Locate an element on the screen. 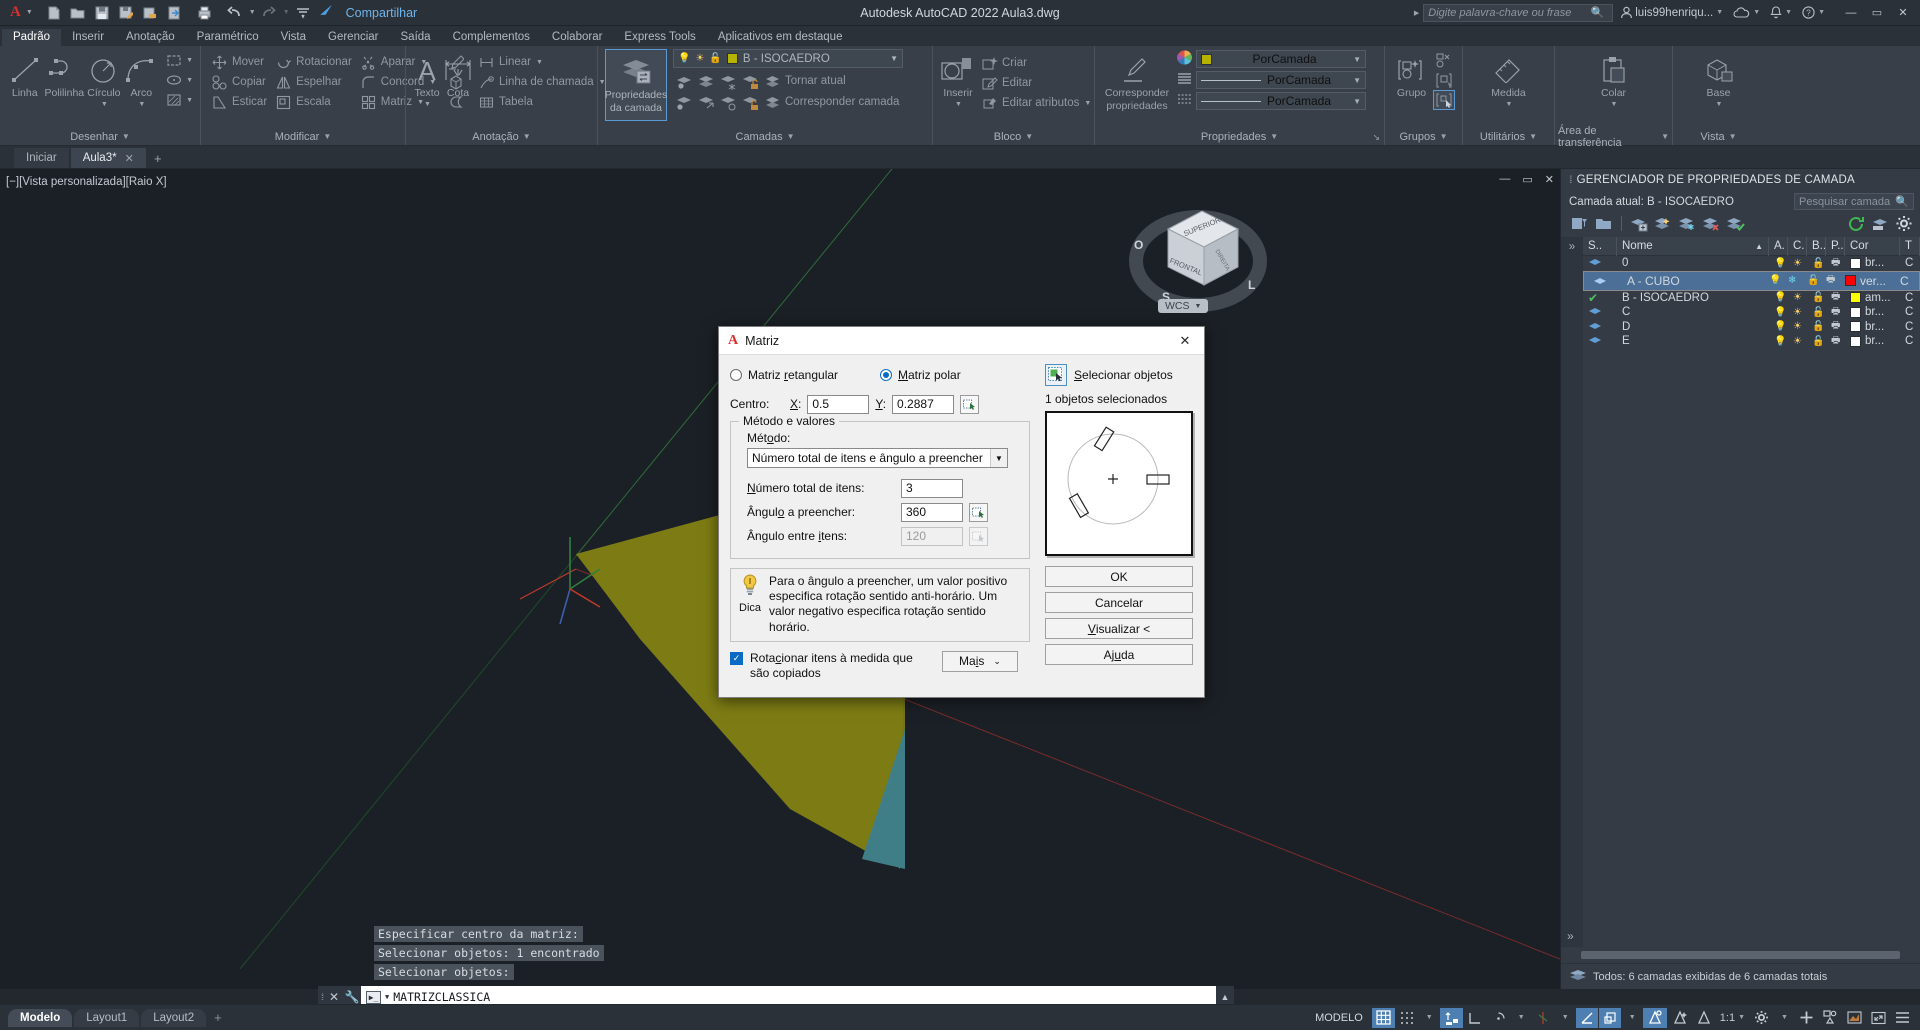  layer-unisolate-icon is located at coordinates (706, 102).